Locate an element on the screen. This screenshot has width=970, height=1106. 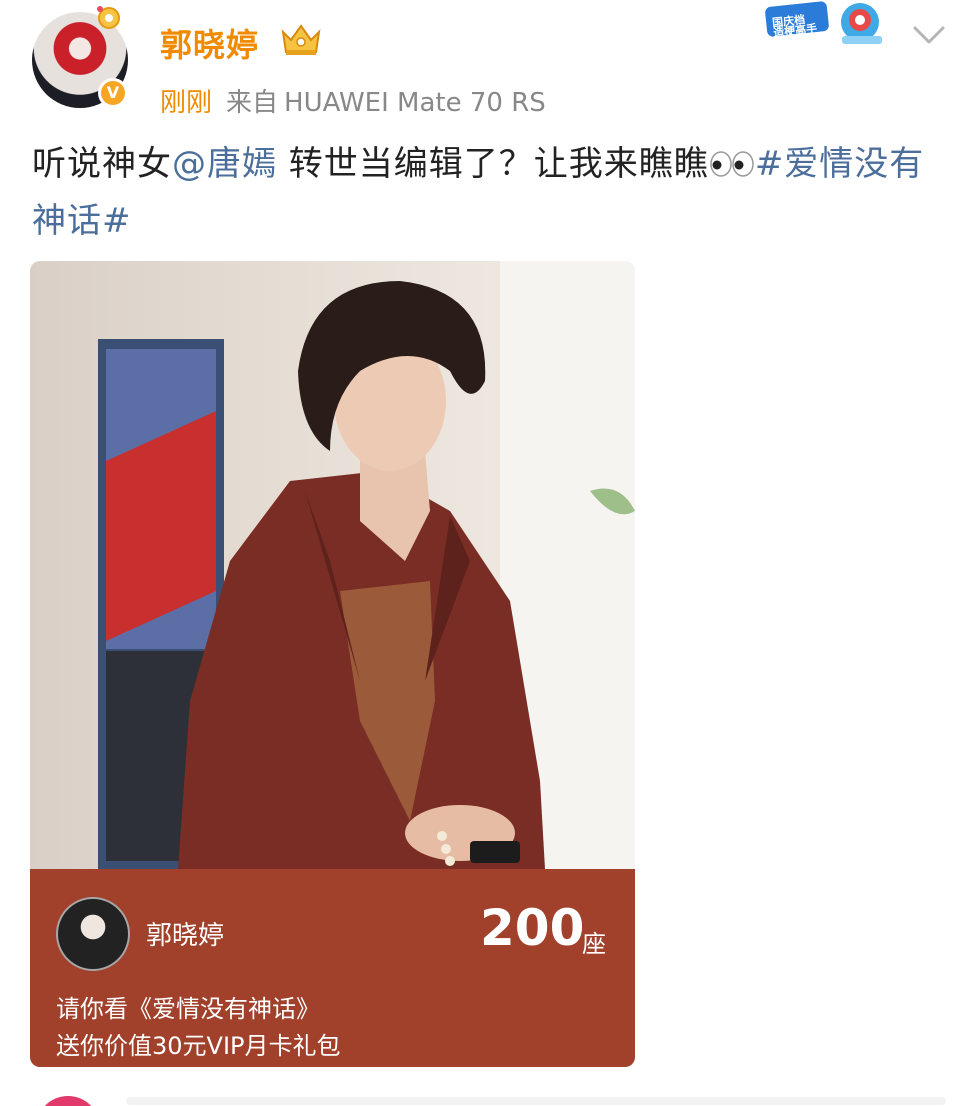
verified-v-icon: V is located at coordinates (113, 93).